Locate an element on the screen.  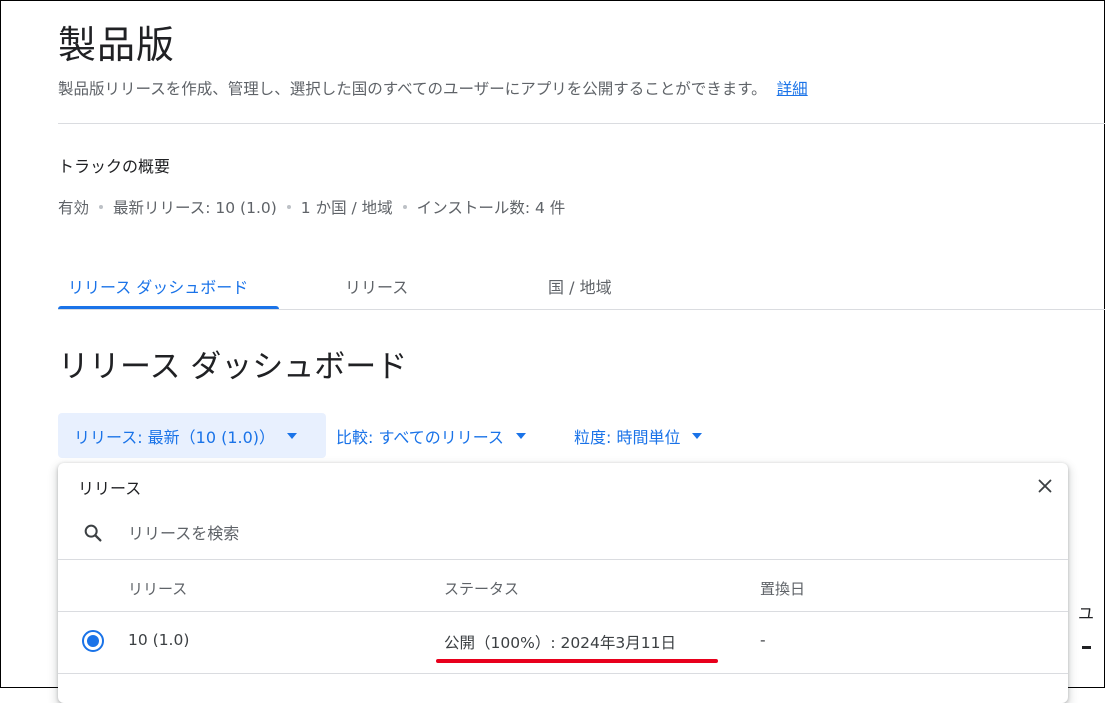
column-header-status: ステータス is located at coordinates (481, 588).